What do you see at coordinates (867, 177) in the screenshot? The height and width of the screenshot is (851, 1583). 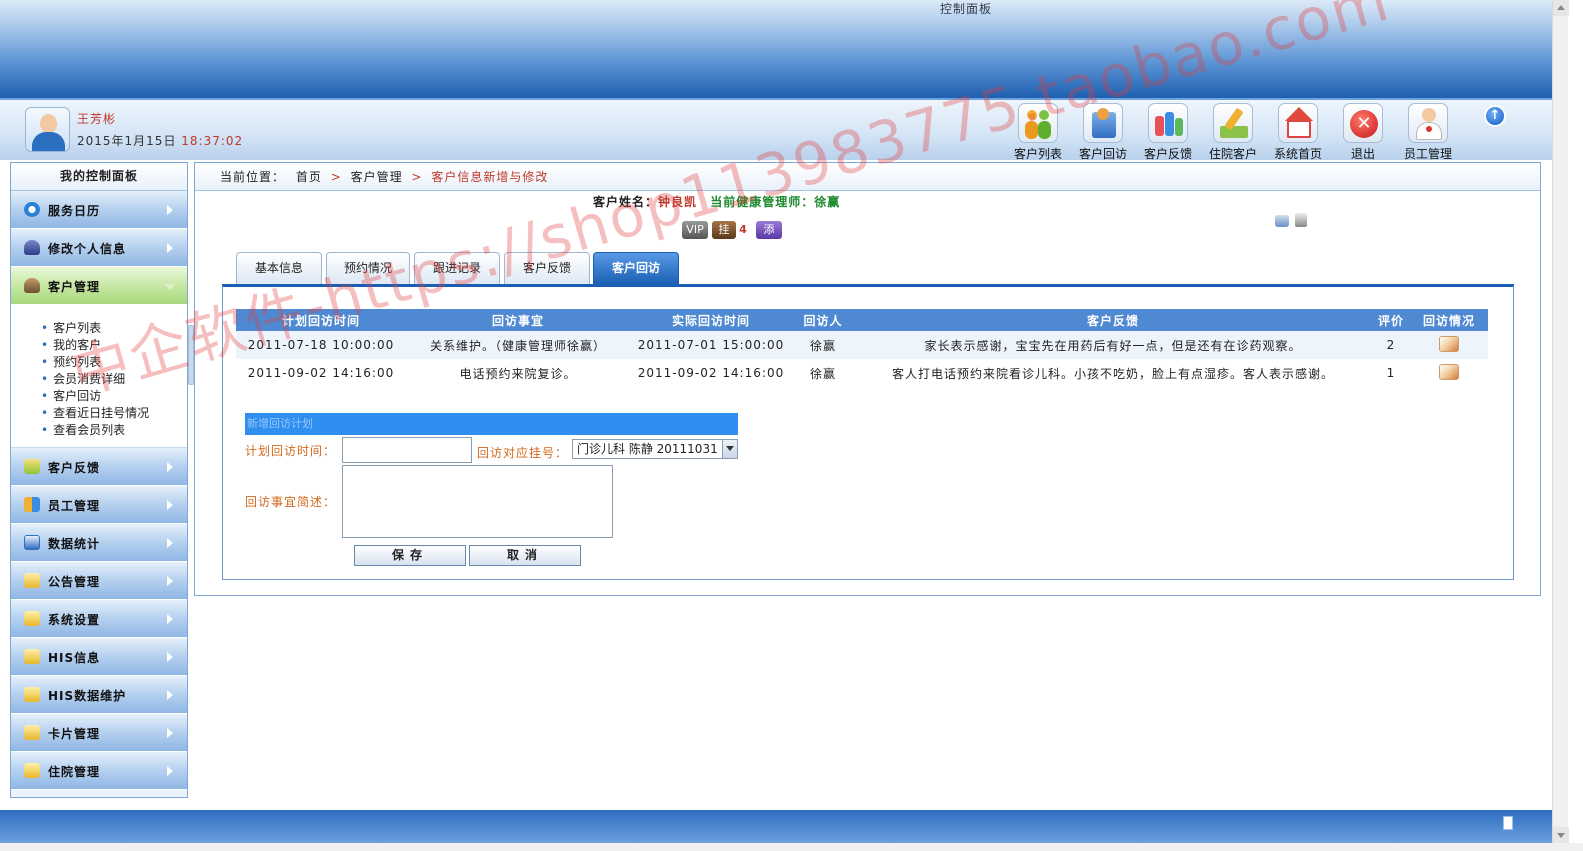 I see `breadcrumb: 当前位置： 首页 > 客户管理 > 客户信息新增与修改` at bounding box center [867, 177].